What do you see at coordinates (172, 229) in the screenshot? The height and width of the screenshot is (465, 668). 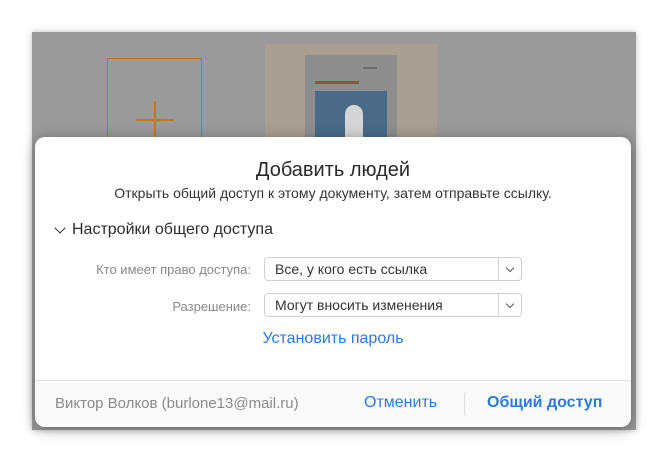 I see `sharing-settings-label: Настройки общего доступа` at bounding box center [172, 229].